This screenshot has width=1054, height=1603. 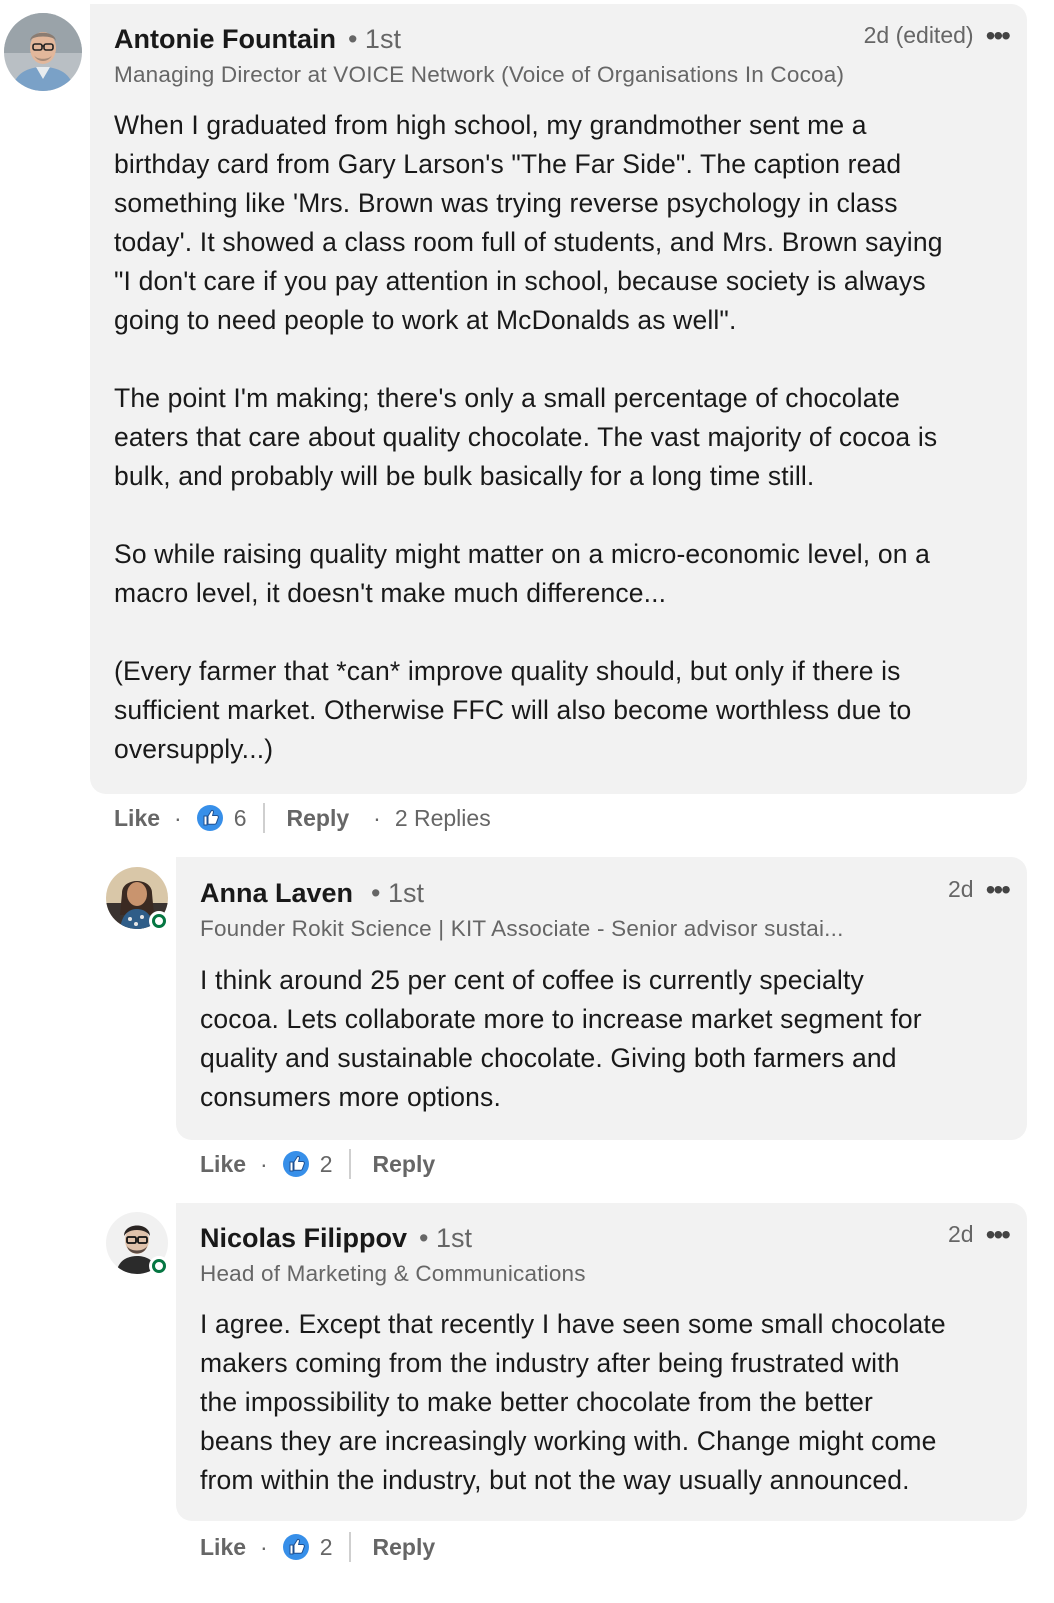 What do you see at coordinates (225, 39) in the screenshot?
I see `author-name: Antonie Fountain` at bounding box center [225, 39].